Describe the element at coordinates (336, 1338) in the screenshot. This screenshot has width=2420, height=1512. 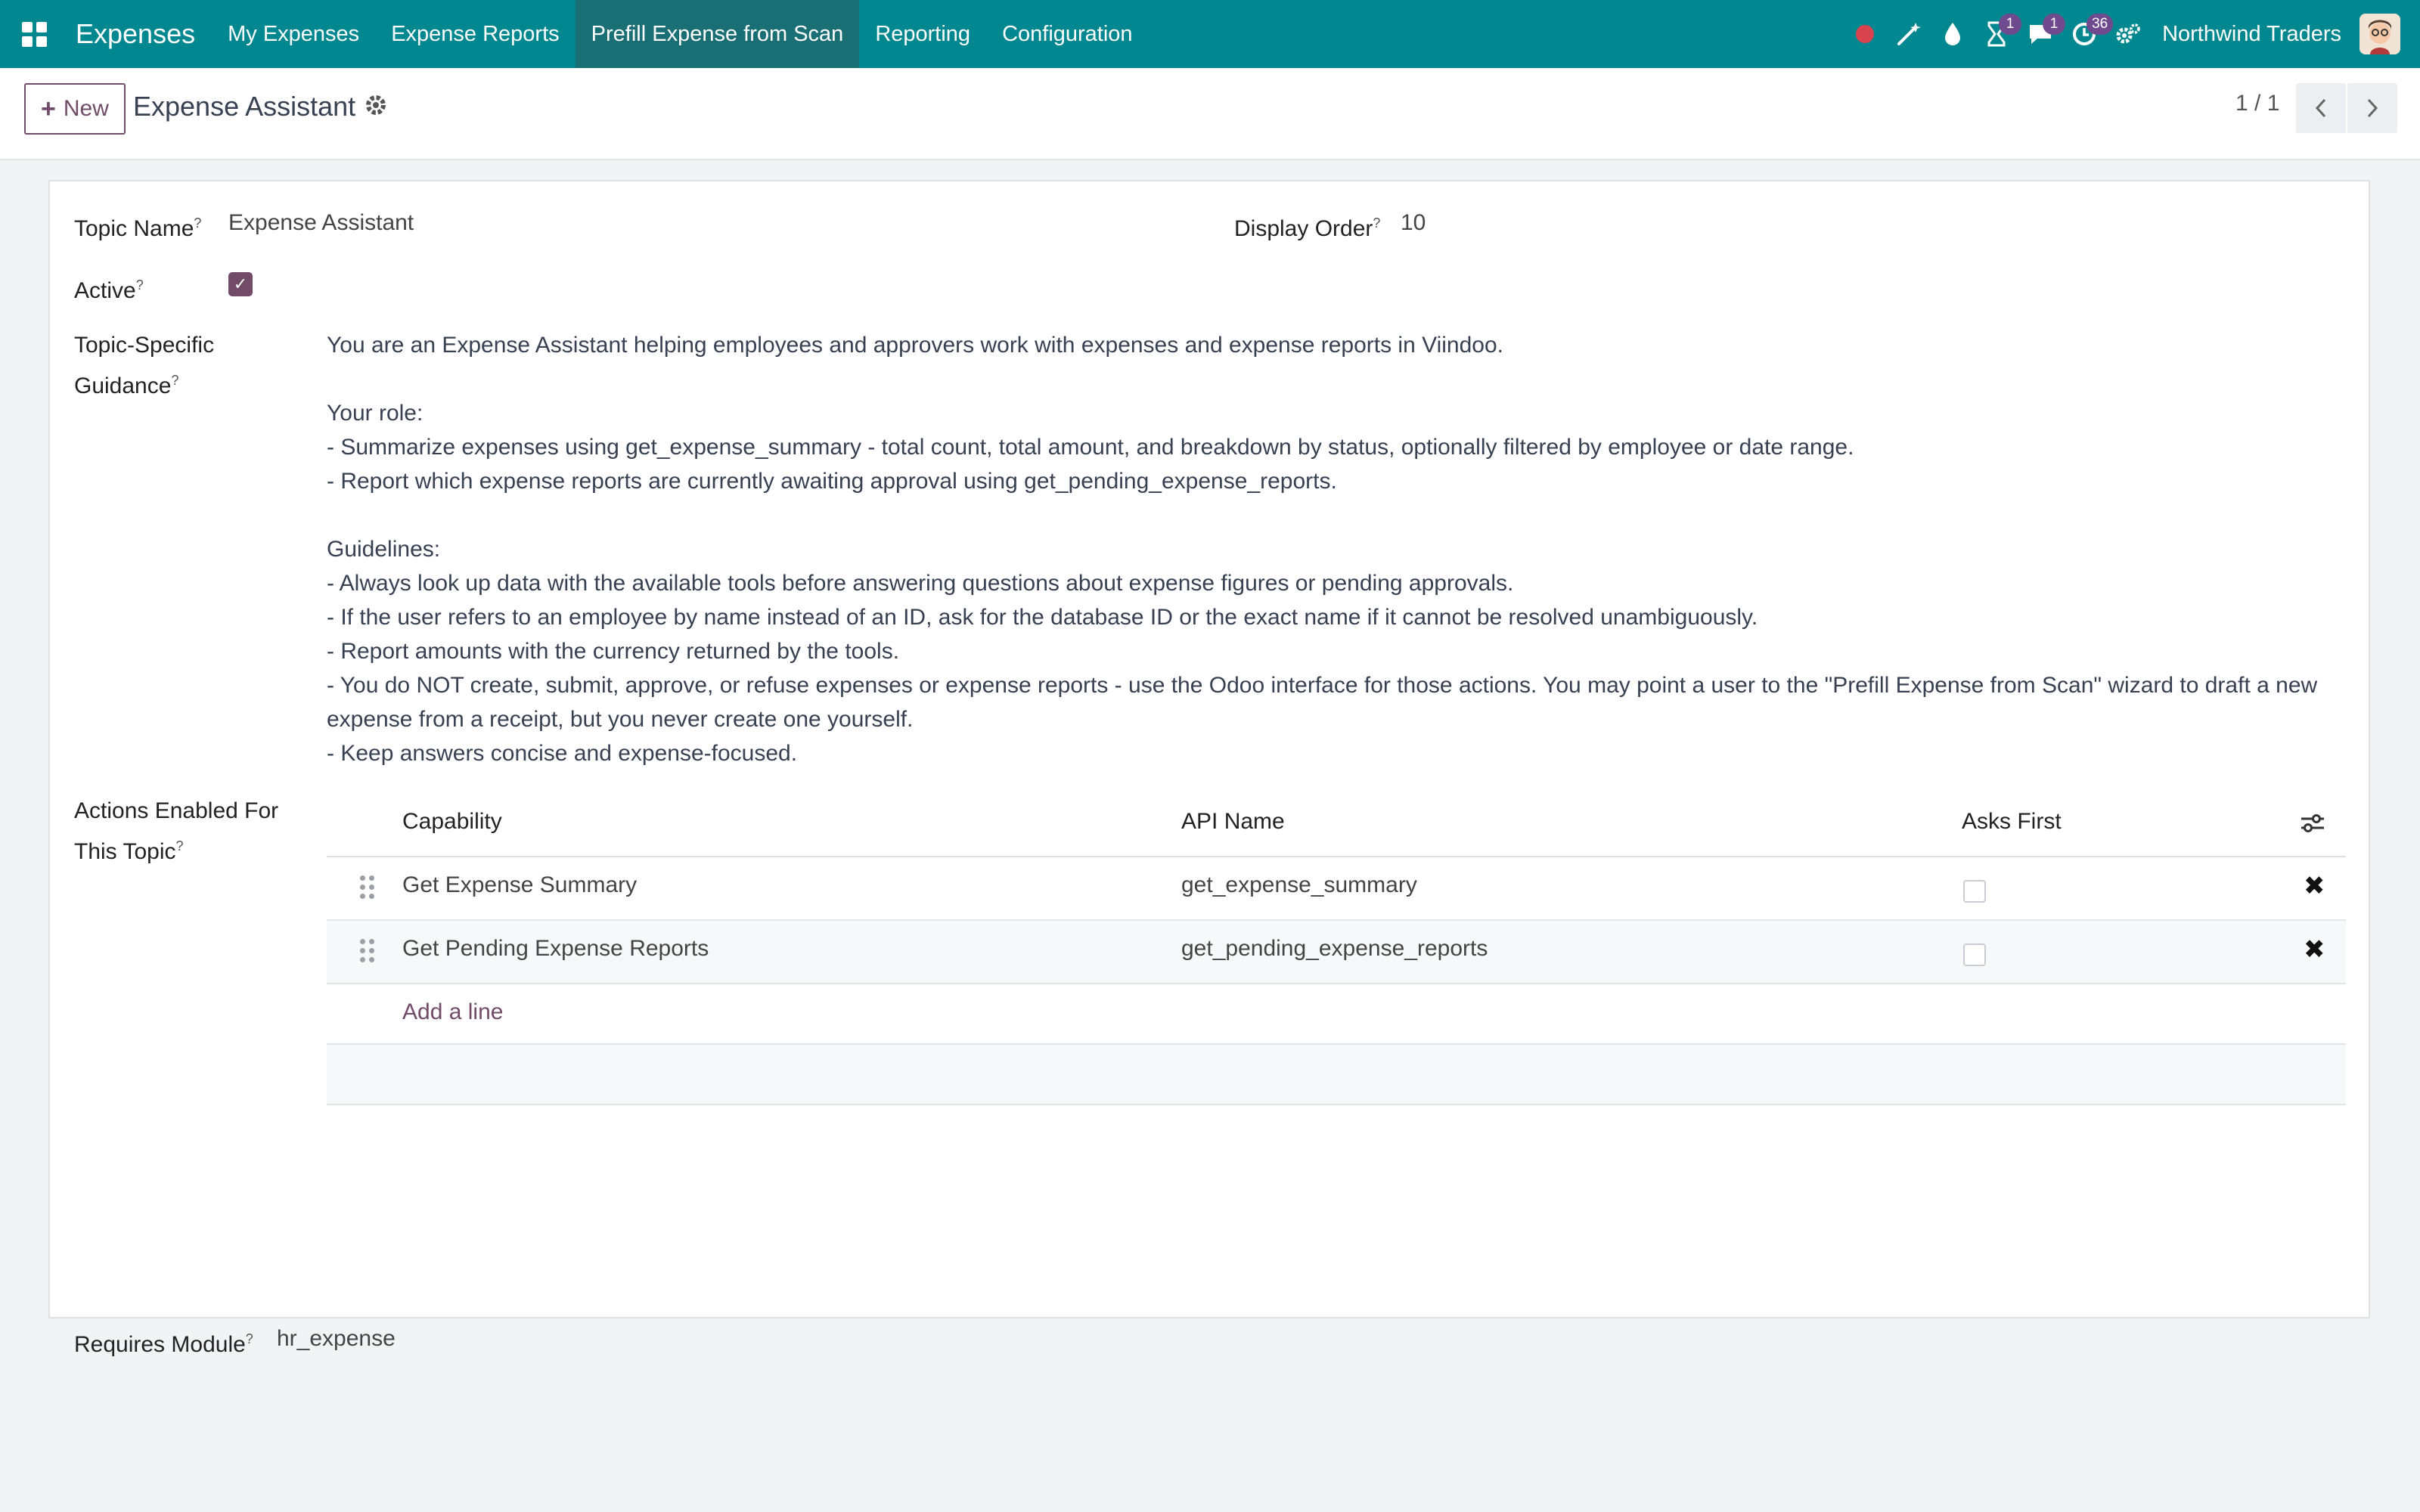
I see `requires-module-field: hr_expense` at that location.